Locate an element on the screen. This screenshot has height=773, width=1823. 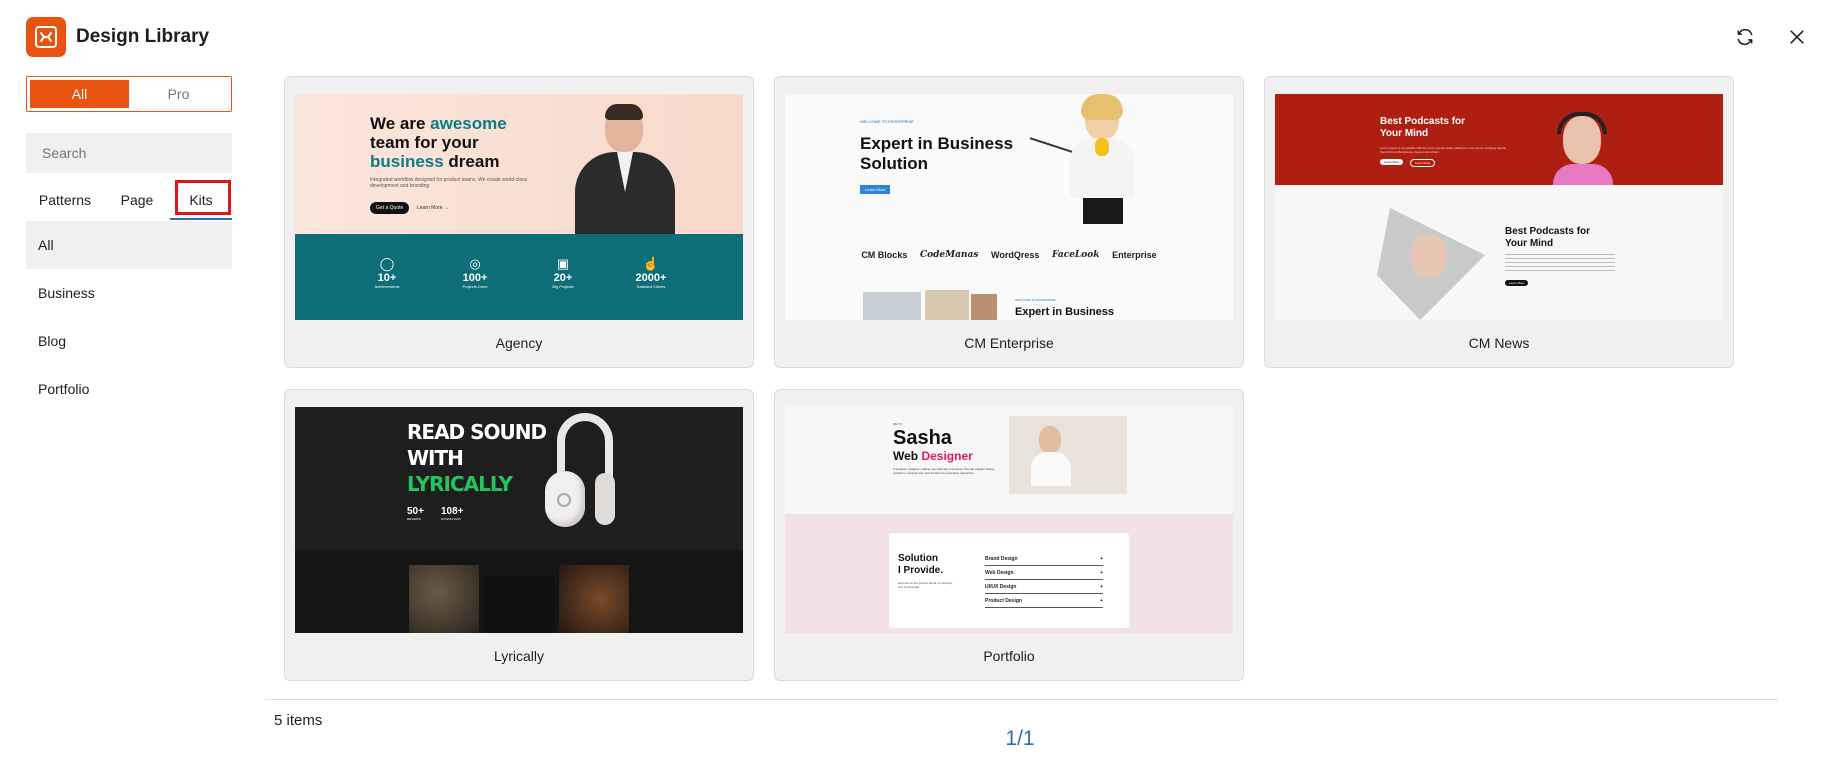
filter-pro-button: Pro is located at coordinates (178, 94).